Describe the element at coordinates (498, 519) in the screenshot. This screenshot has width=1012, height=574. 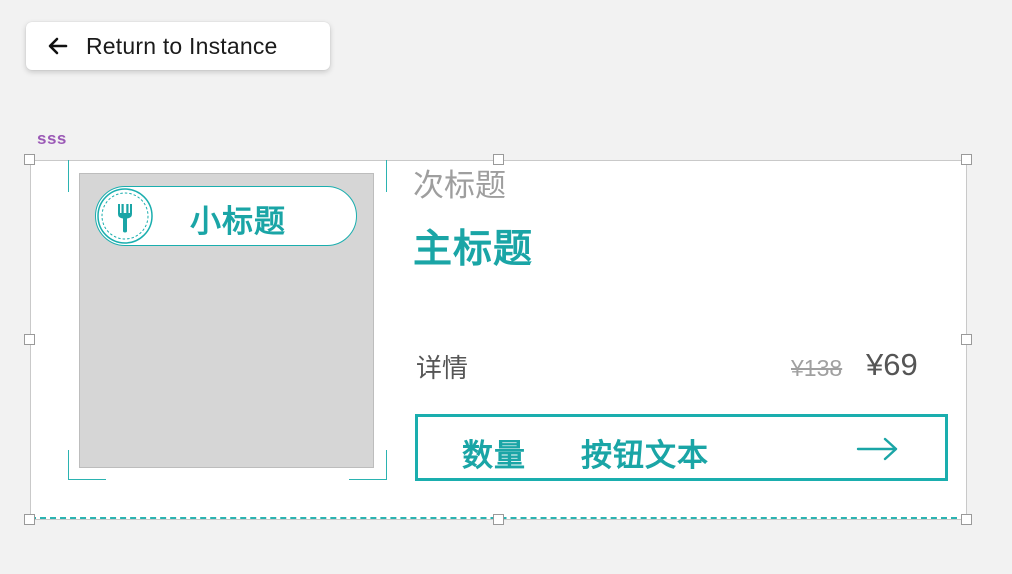
I see `resize-handle-bottom-center` at that location.